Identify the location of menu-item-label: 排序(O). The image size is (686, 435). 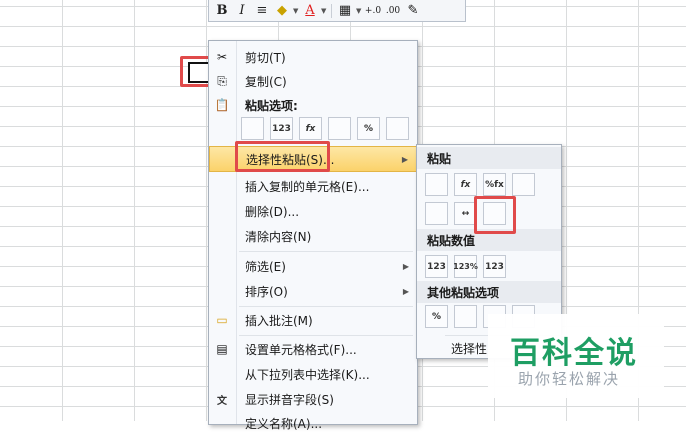
(266, 291).